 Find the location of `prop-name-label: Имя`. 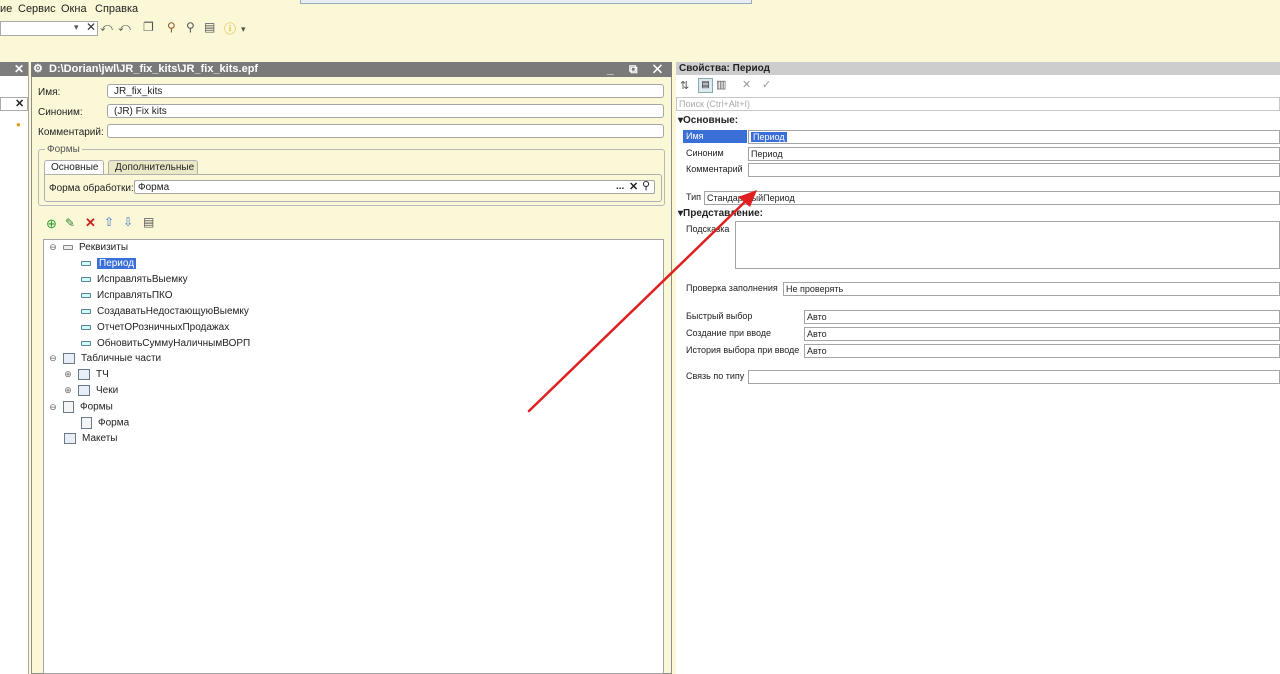

prop-name-label: Имя is located at coordinates (695, 136).